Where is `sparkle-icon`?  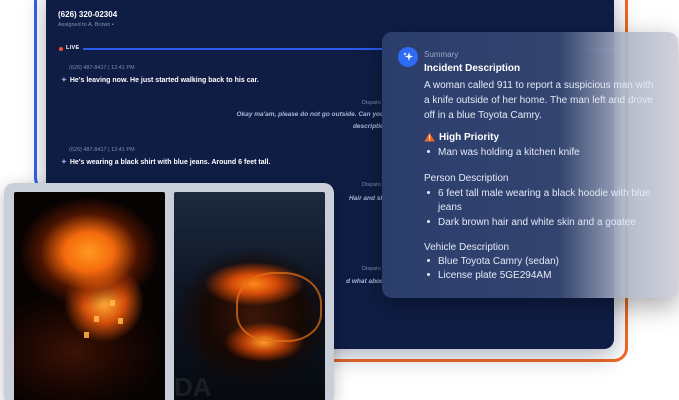 sparkle-icon is located at coordinates (408, 56).